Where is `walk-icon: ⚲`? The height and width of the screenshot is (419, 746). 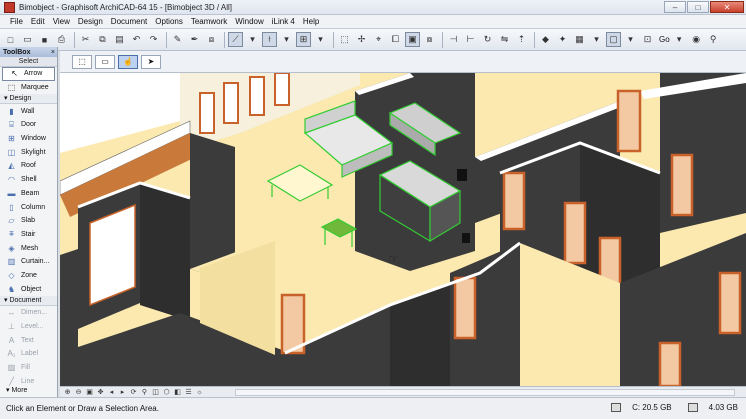 walk-icon: ⚲ is located at coordinates (713, 39).